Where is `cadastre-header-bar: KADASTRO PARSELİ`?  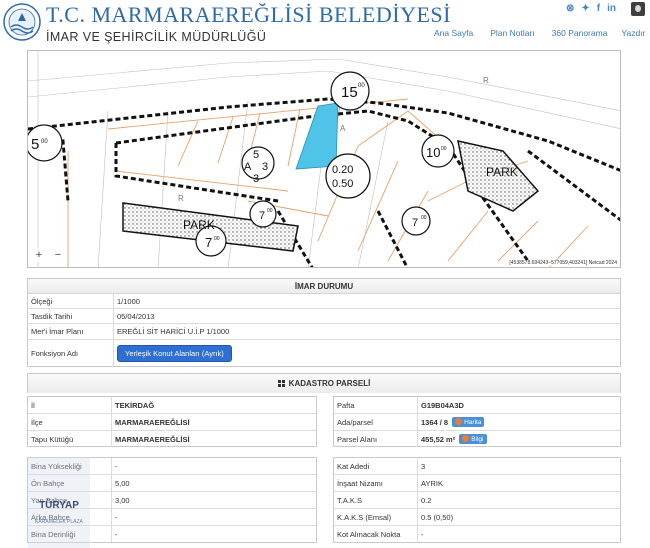
cadastre-header-bar: KADASTRO PARSELİ is located at coordinates (324, 383).